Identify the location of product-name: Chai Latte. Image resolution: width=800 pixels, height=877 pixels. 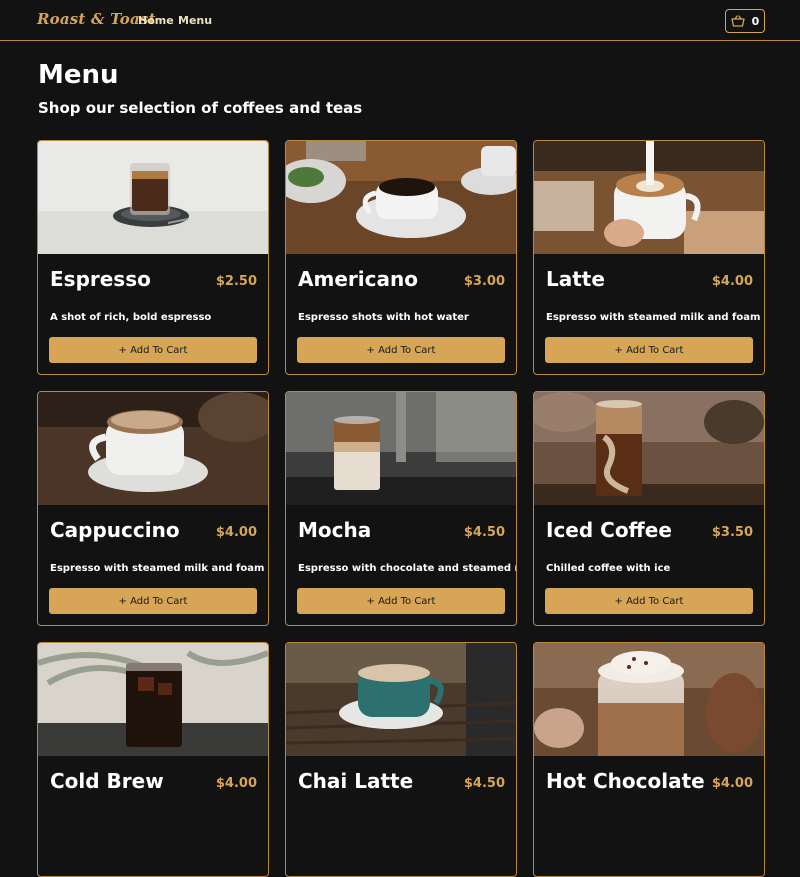
(356, 781).